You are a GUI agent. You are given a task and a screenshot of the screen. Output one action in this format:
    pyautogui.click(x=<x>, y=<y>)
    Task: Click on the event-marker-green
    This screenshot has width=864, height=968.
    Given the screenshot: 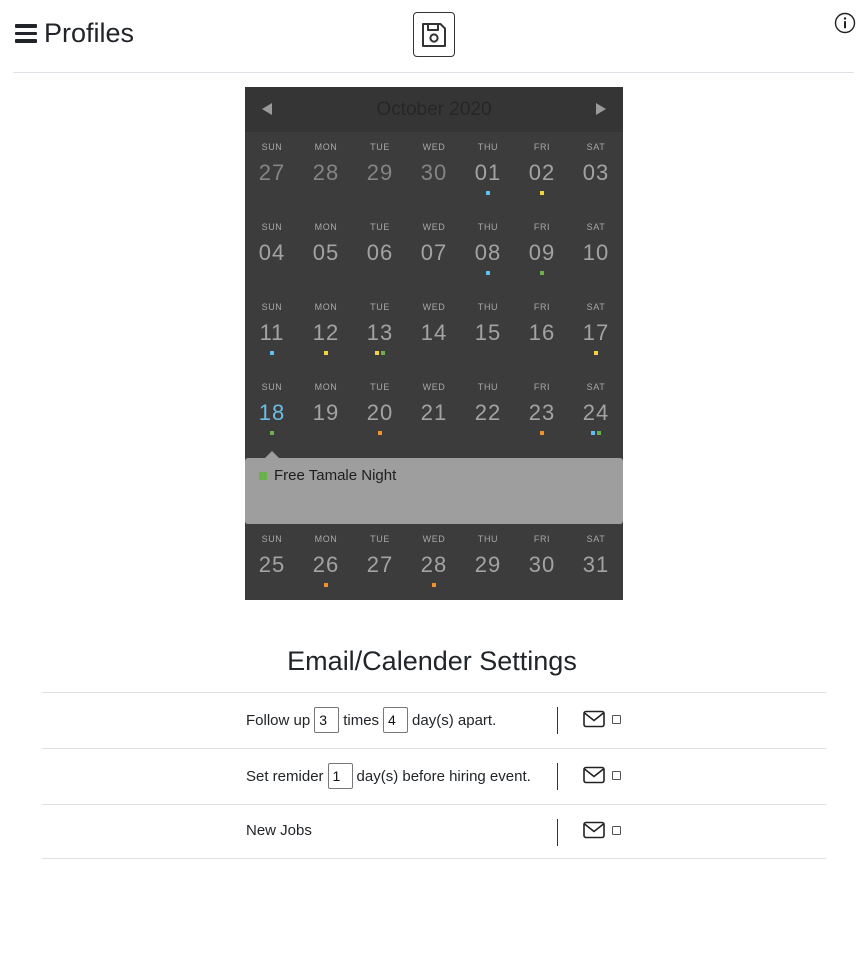 What is the action you would take?
    pyautogui.click(x=272, y=433)
    